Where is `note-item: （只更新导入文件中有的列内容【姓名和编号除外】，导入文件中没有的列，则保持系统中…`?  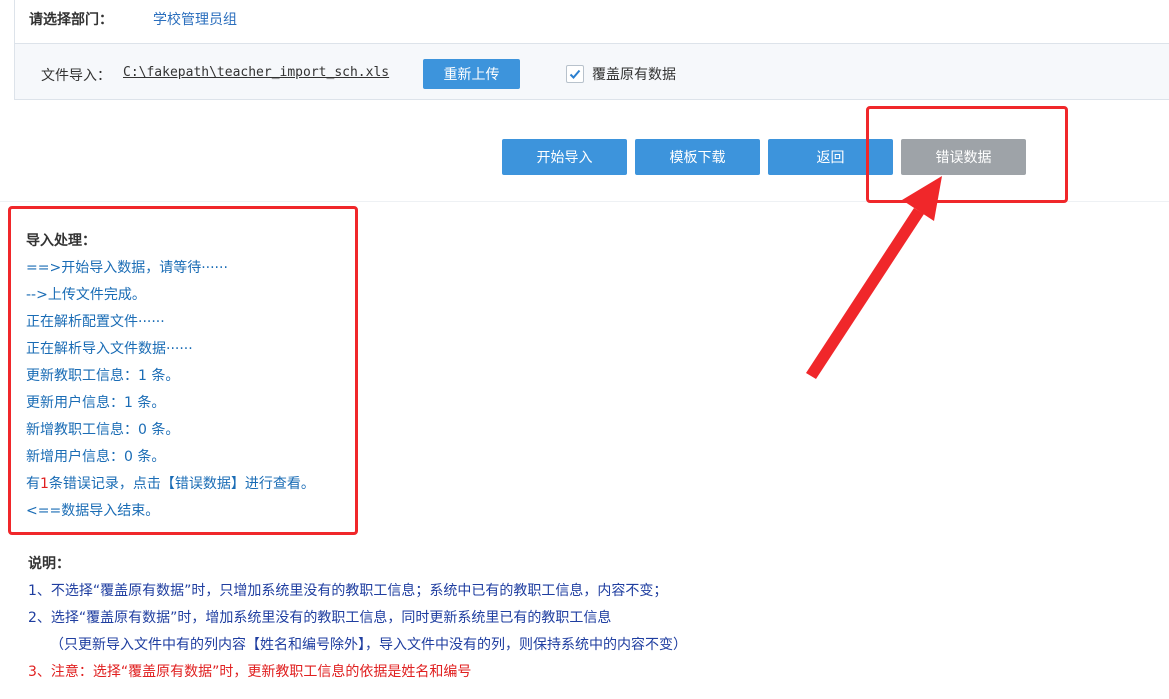 note-item: （只更新导入文件中有的列内容【姓名和编号除外】，导入文件中没有的列，则保持系统中… is located at coordinates (368, 645).